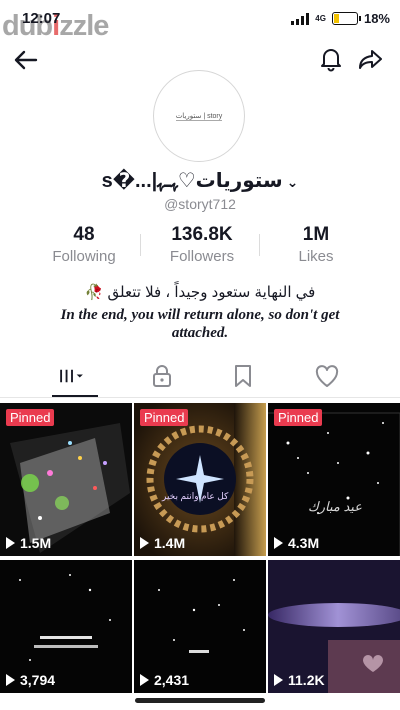 Image resolution: width=400 pixels, height=710 pixels. I want to click on video-thumbnail: 3,794, so click(66, 626).